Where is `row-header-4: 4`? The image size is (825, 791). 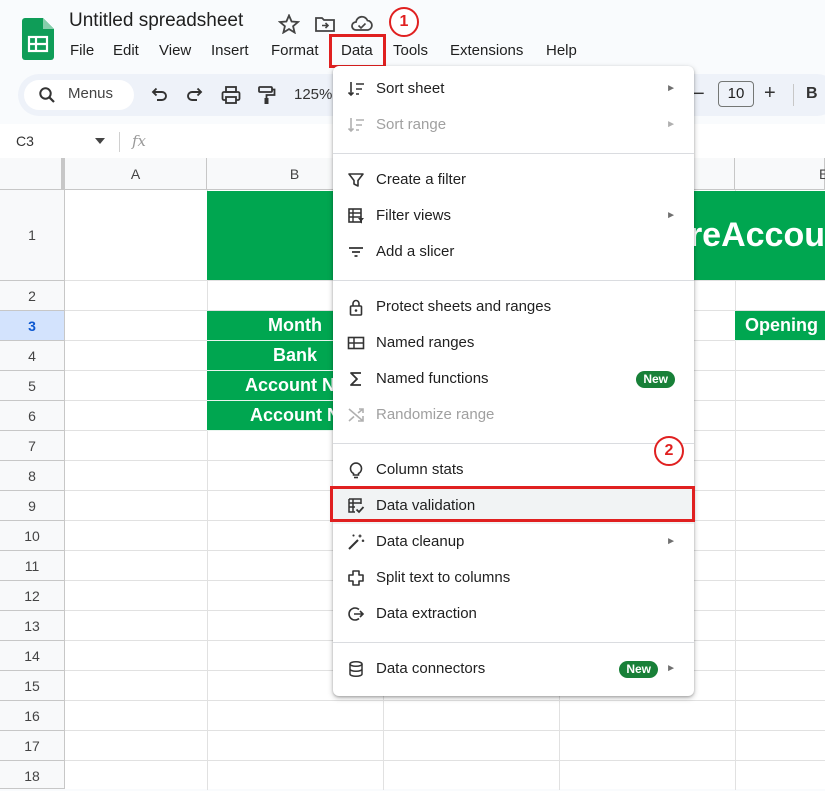
row-header-4: 4 is located at coordinates (32, 356).